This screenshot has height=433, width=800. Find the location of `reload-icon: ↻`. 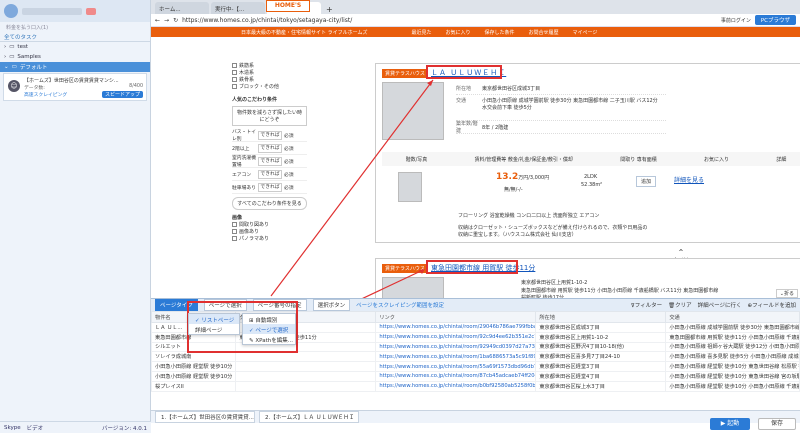

reload-icon: ↻ is located at coordinates (175, 20).